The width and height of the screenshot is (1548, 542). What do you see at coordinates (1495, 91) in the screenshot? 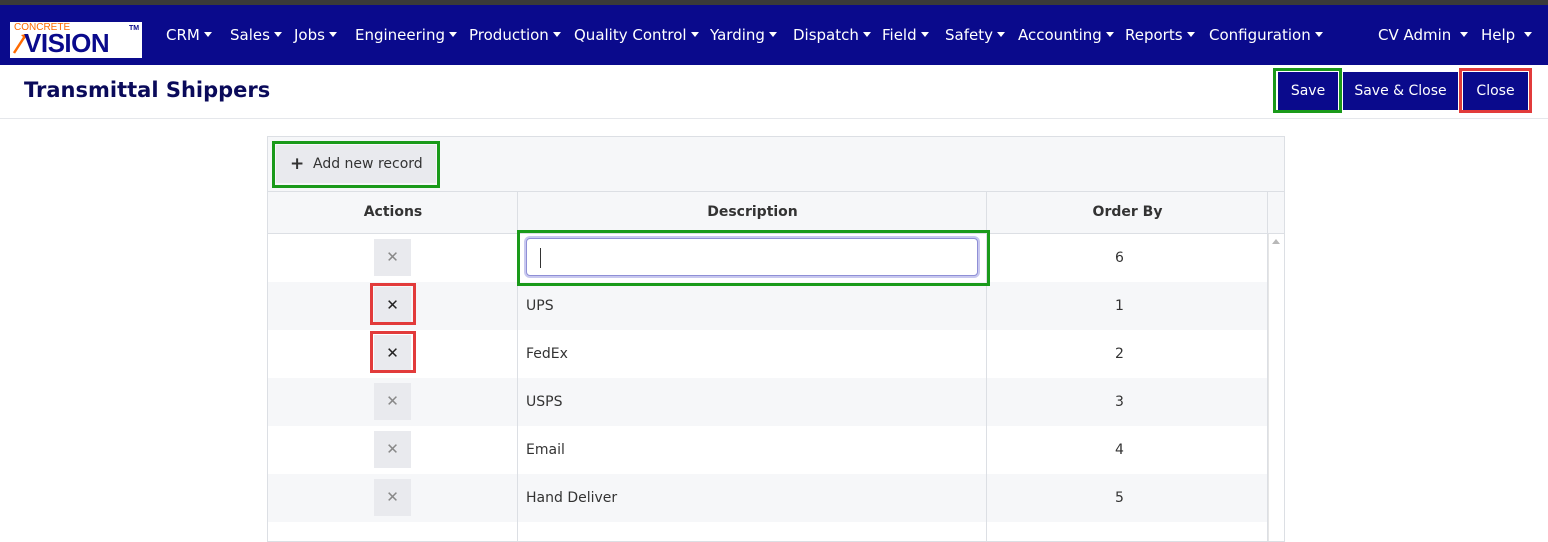
I see `close-button: Close` at bounding box center [1495, 91].